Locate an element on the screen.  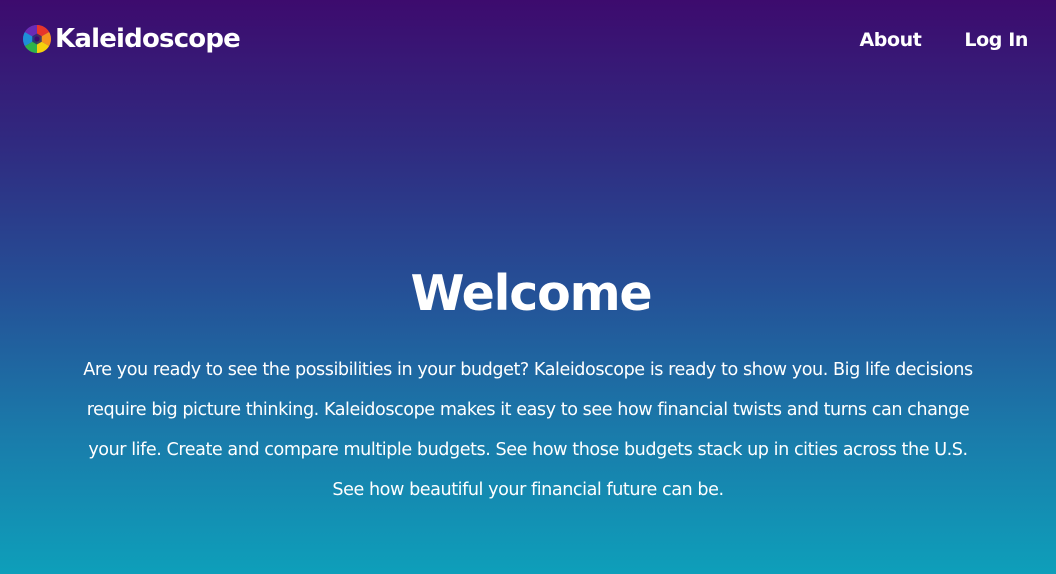
hero-title: Welcome is located at coordinates (531, 293).